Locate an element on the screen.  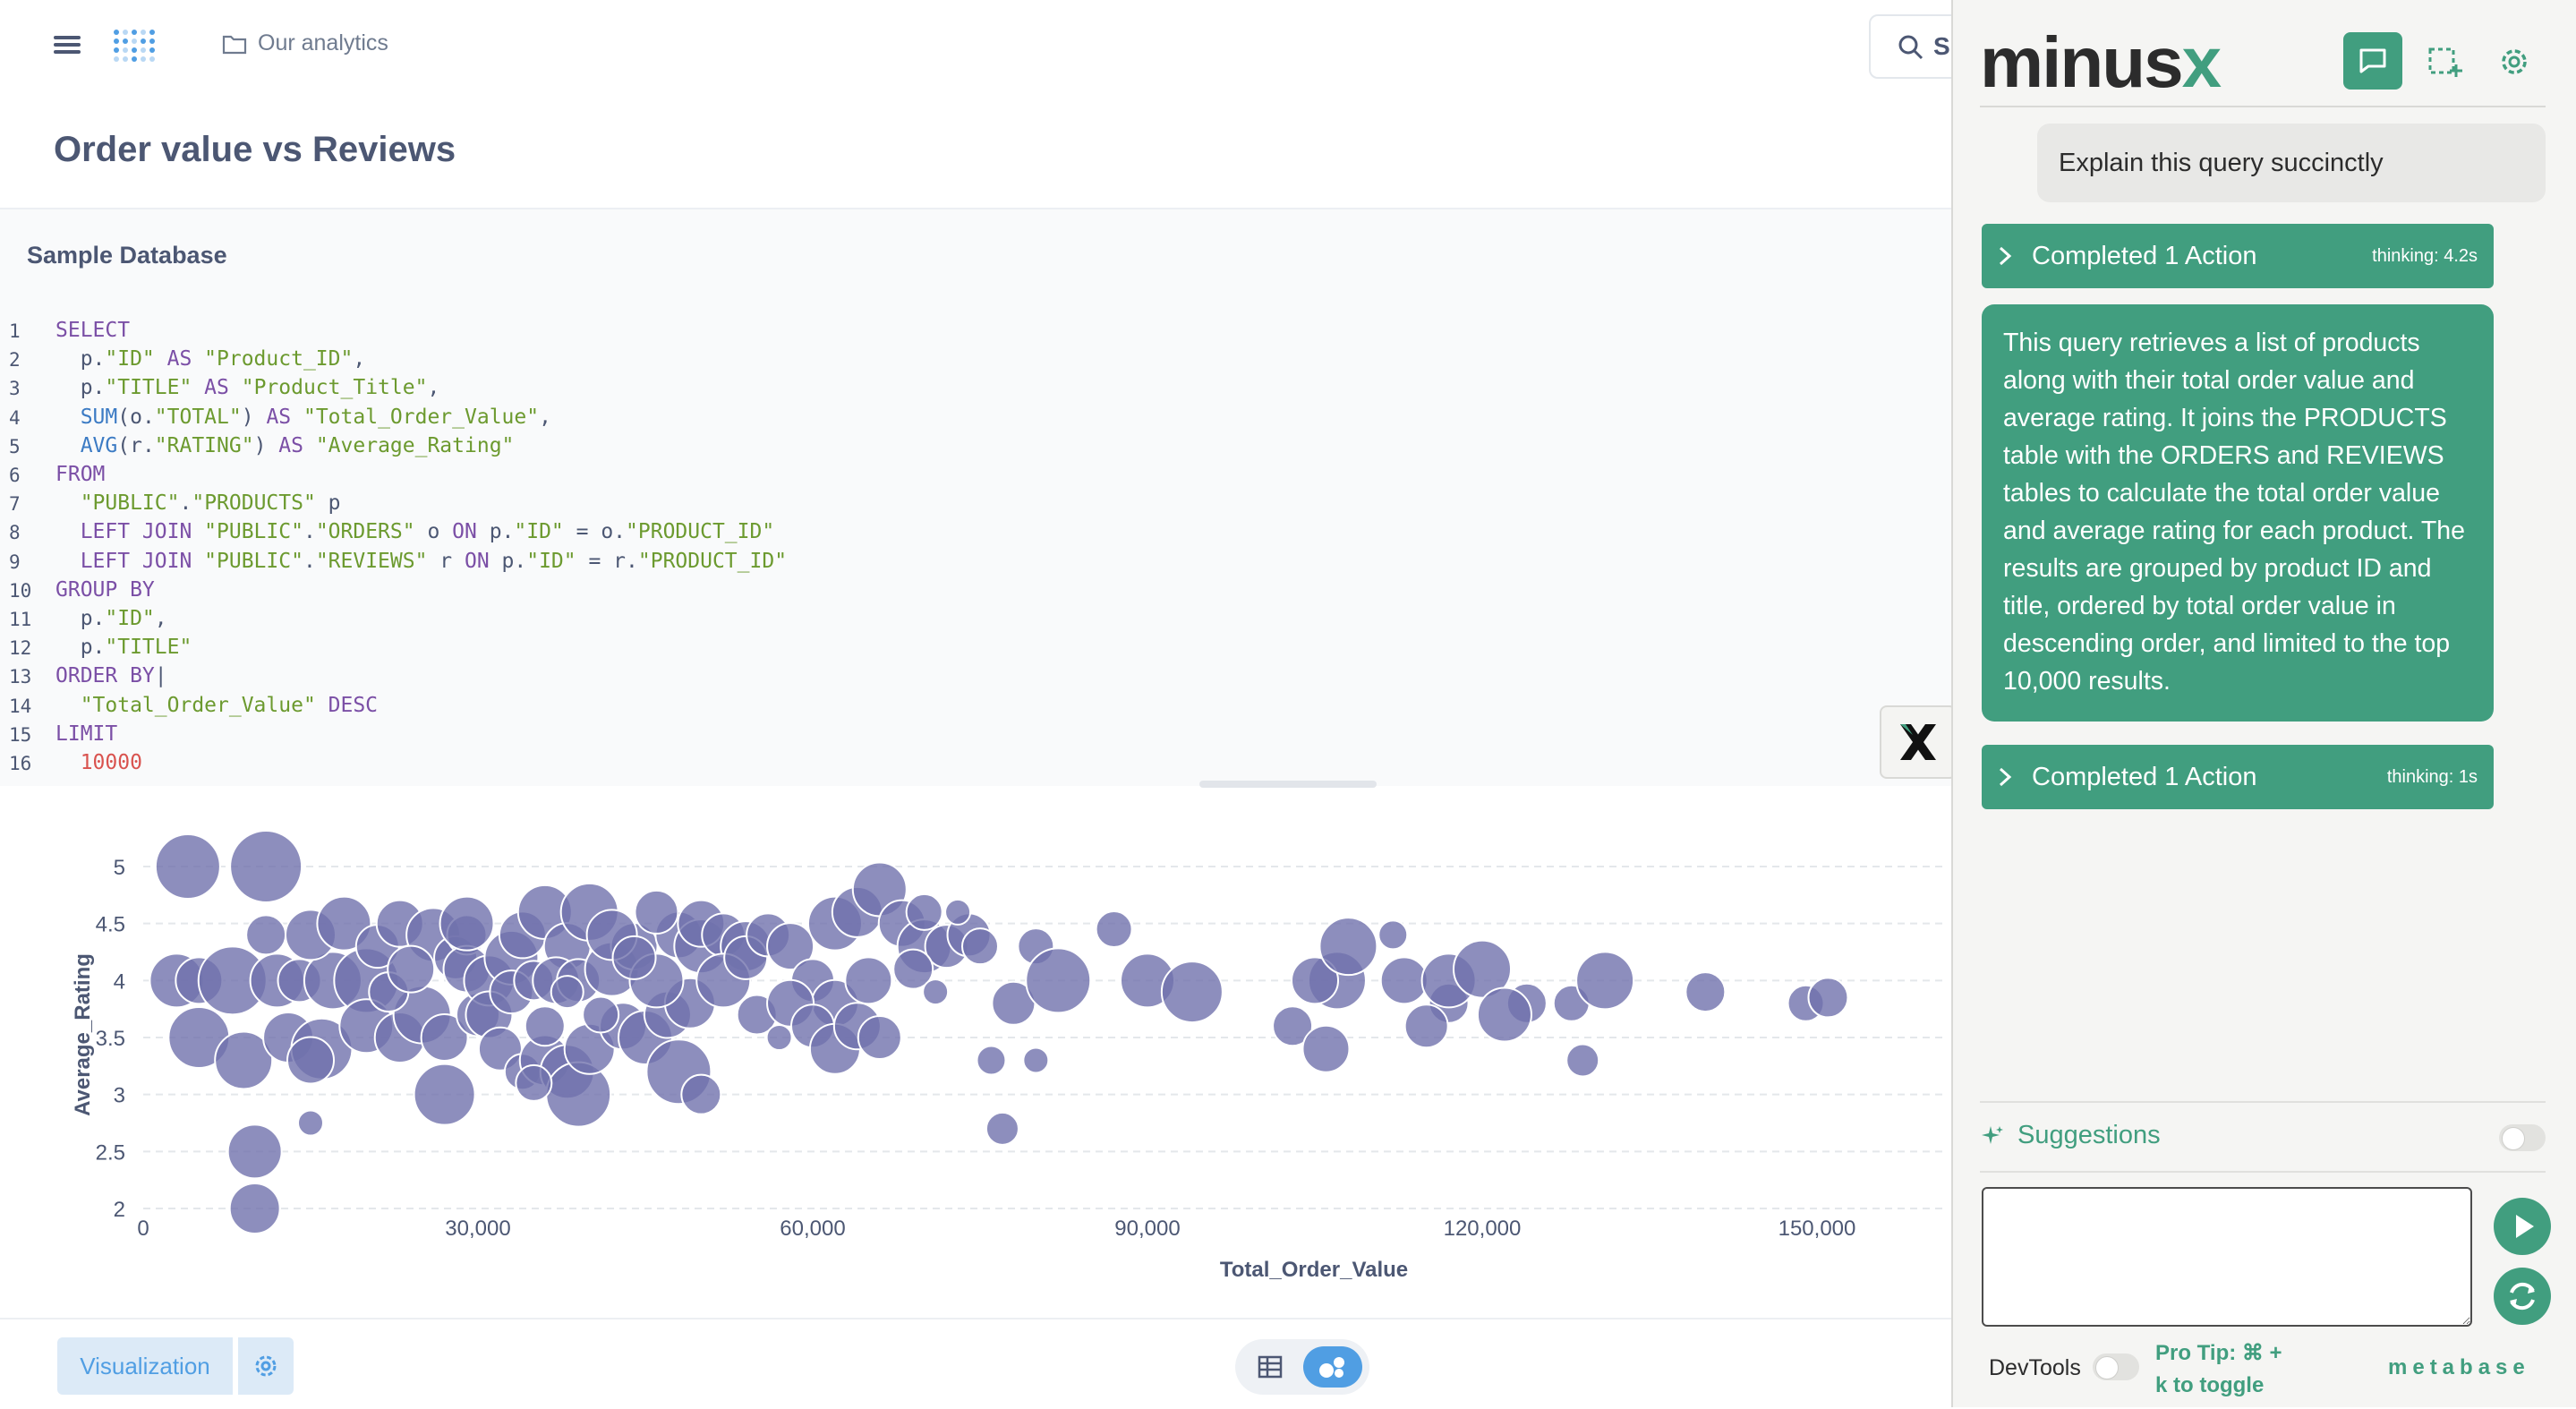
x-tick-label: 150,000 is located at coordinates (1817, 1229).